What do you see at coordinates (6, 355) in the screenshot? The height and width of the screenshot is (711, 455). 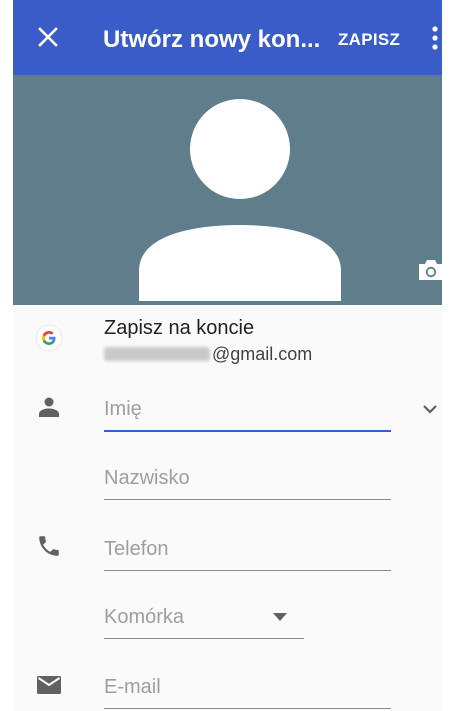 I see `left-edge` at bounding box center [6, 355].